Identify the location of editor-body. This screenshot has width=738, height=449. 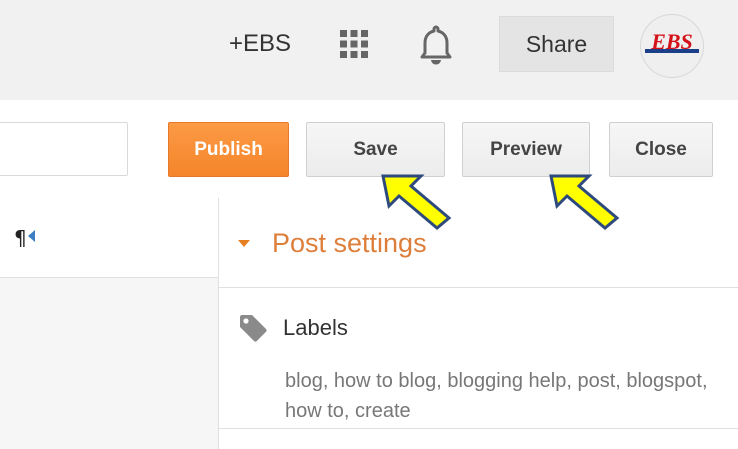
(109, 363).